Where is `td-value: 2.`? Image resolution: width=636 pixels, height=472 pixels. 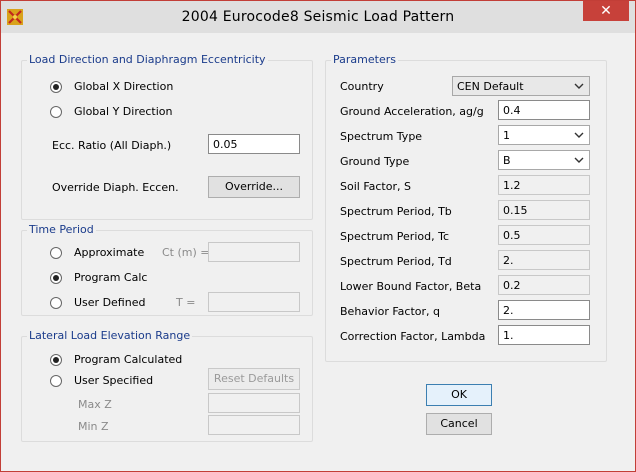 td-value: 2. is located at coordinates (544, 260).